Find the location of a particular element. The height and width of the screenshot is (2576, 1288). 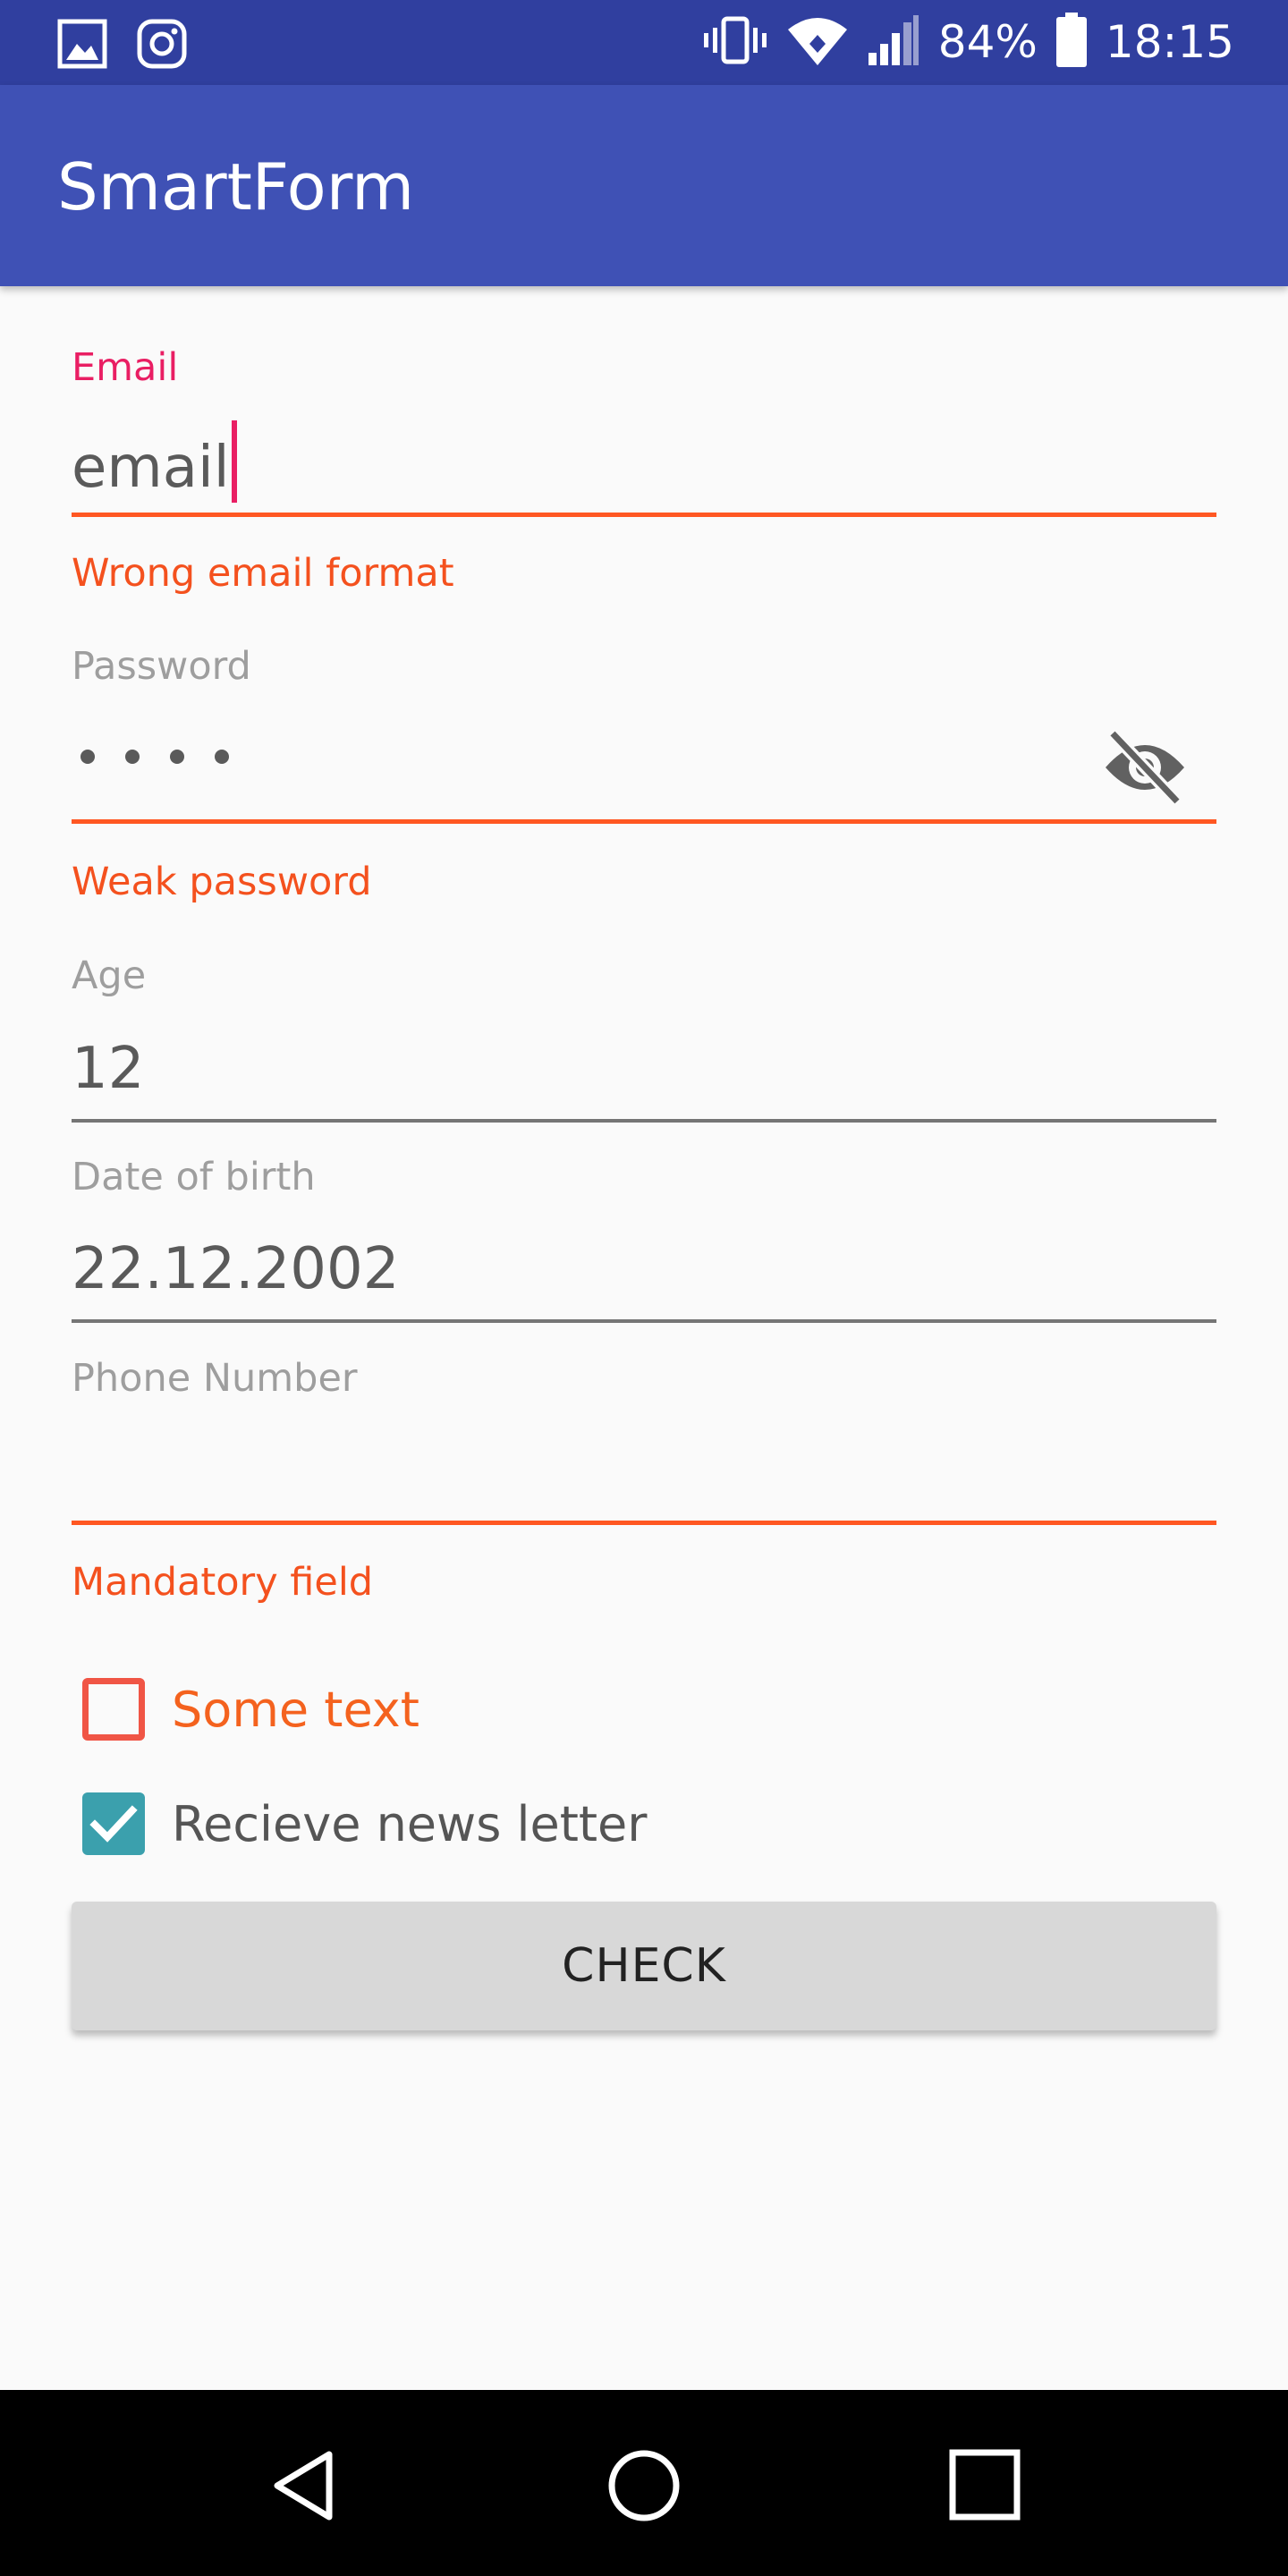

email-error: Wrong email format is located at coordinates (263, 573).